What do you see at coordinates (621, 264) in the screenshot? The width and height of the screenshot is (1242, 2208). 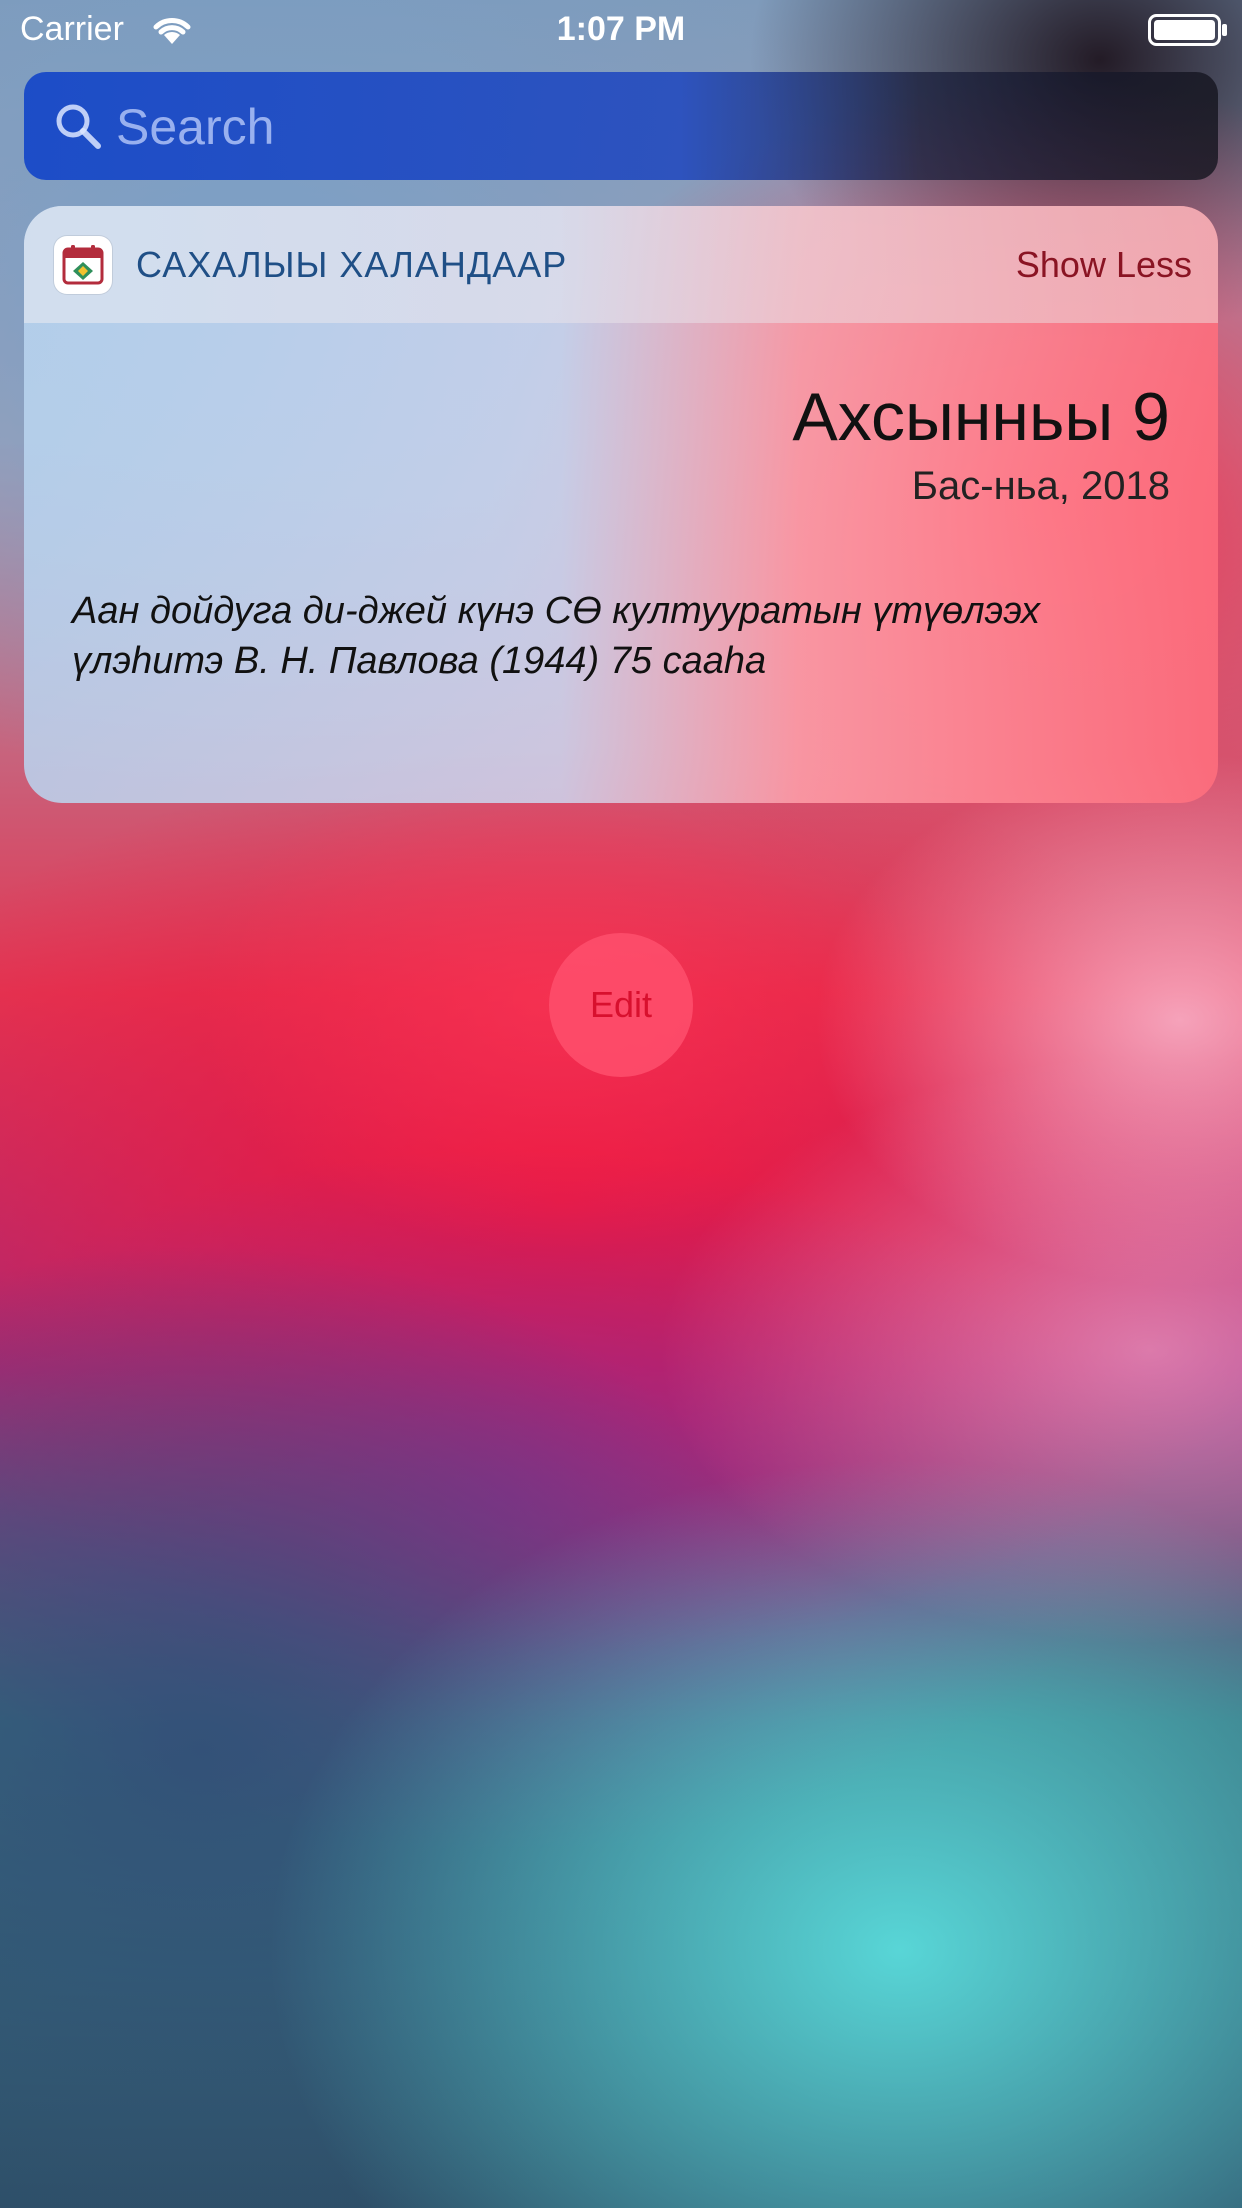 I see `widget-header: САХАЛЫЫ ХАЛАНДААР Show Less` at bounding box center [621, 264].